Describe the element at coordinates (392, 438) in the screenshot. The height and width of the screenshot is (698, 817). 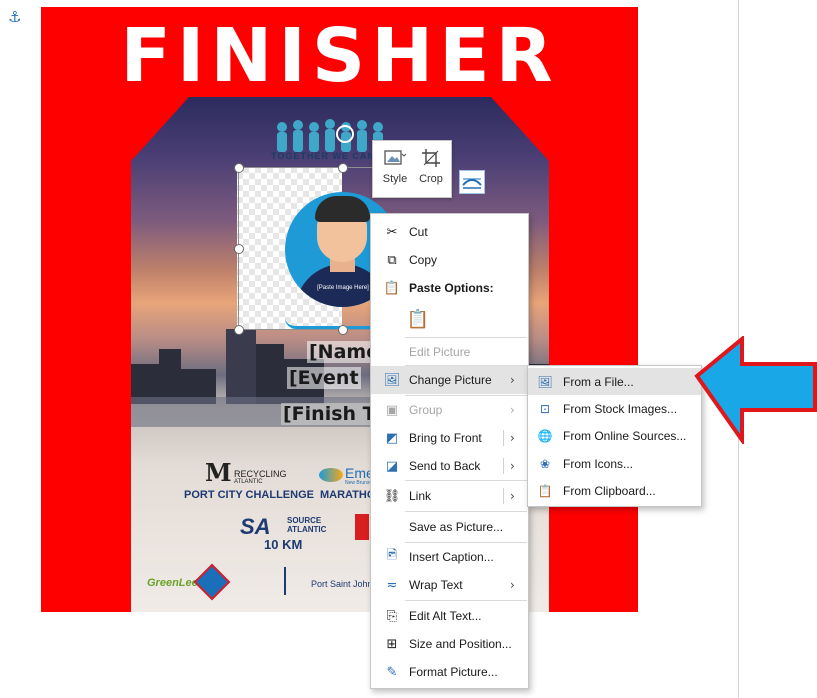
I see `bring-front-icon: ◩` at that location.